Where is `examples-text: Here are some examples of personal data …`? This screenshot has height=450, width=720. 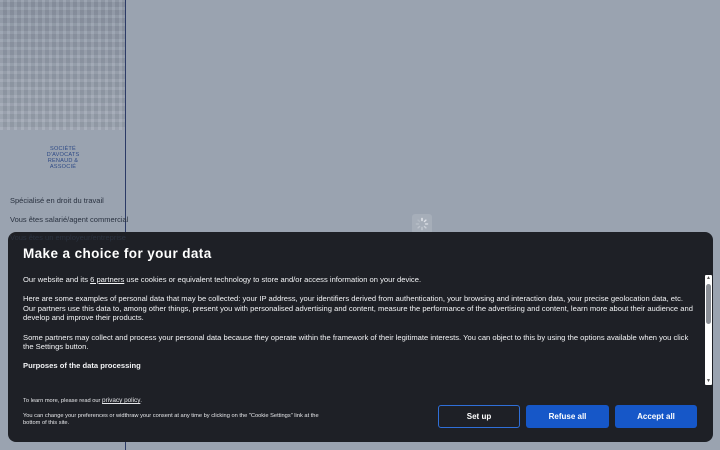
examples-text: Here are some examples of personal data … is located at coordinates (353, 299).